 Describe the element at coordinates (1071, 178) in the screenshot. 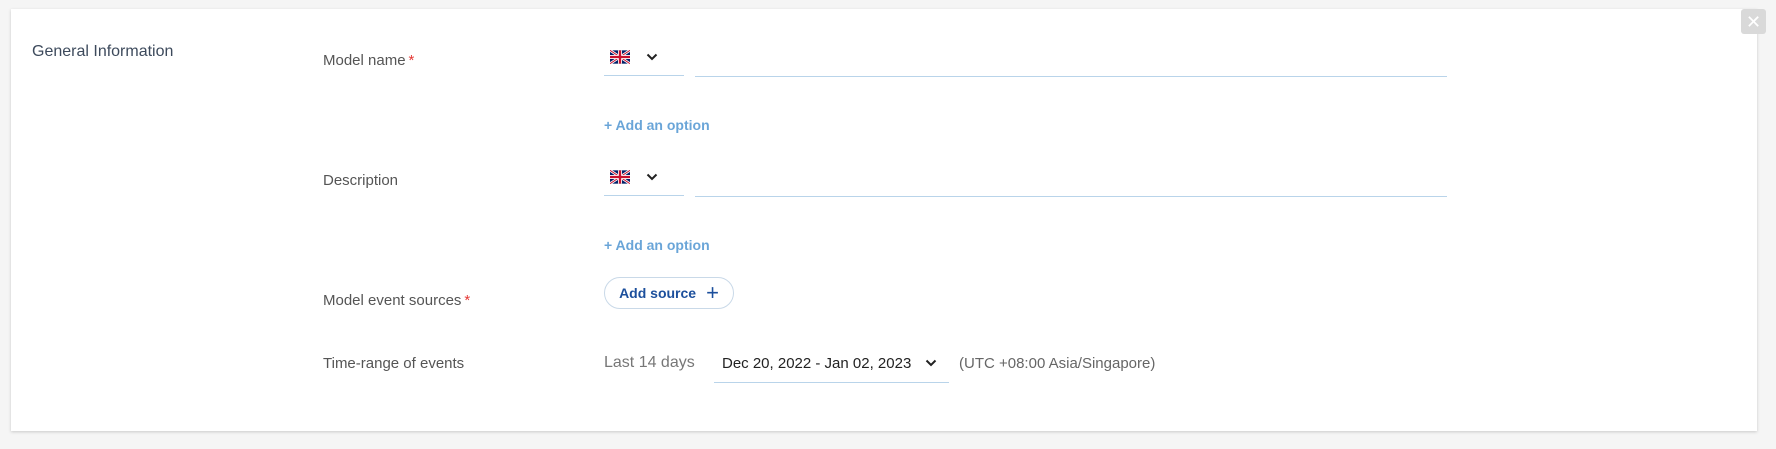

I see `description-input` at that location.